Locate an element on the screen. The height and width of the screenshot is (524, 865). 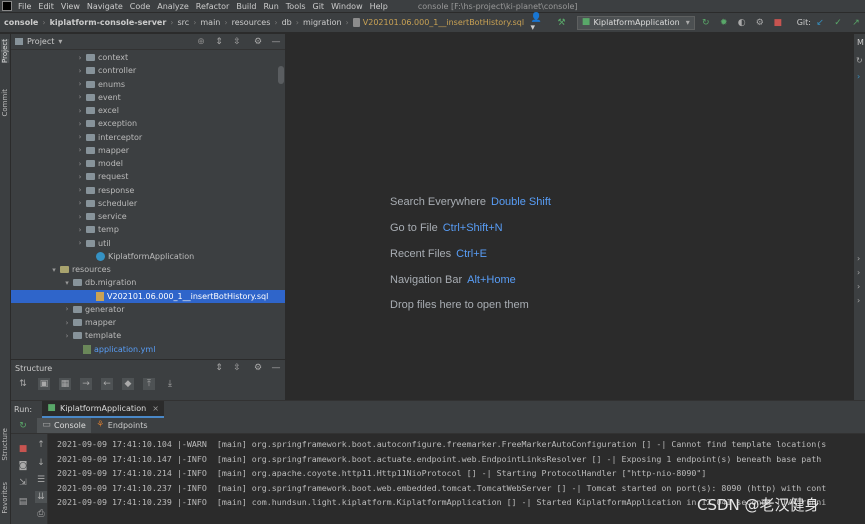
show-fields-icon: ▣ is located at coordinates (44, 384).